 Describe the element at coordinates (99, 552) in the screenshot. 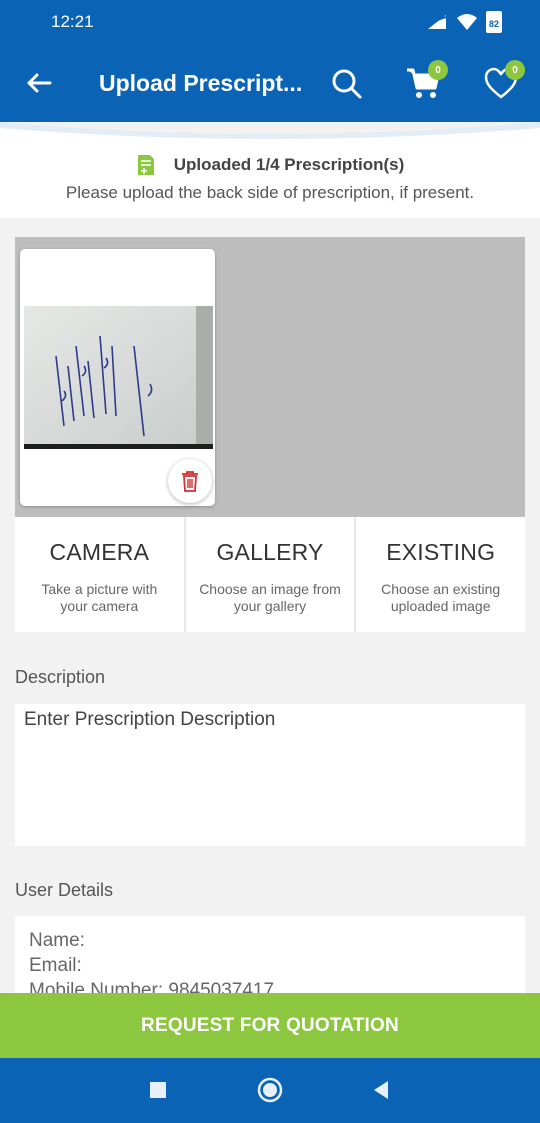

I see `camera-option-title: CAMERA` at that location.